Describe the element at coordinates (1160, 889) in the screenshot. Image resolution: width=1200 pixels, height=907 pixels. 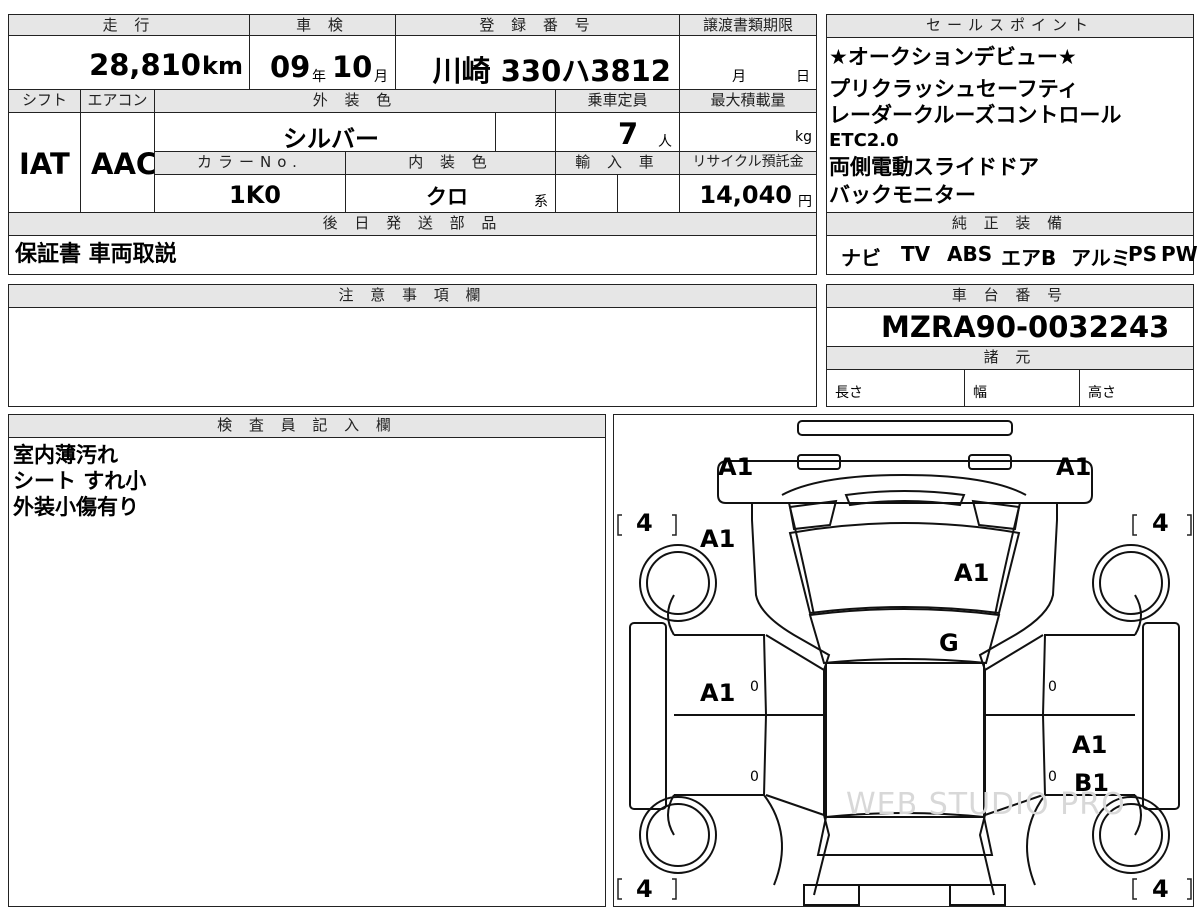
I see `tire-rear-right: 4` at that location.